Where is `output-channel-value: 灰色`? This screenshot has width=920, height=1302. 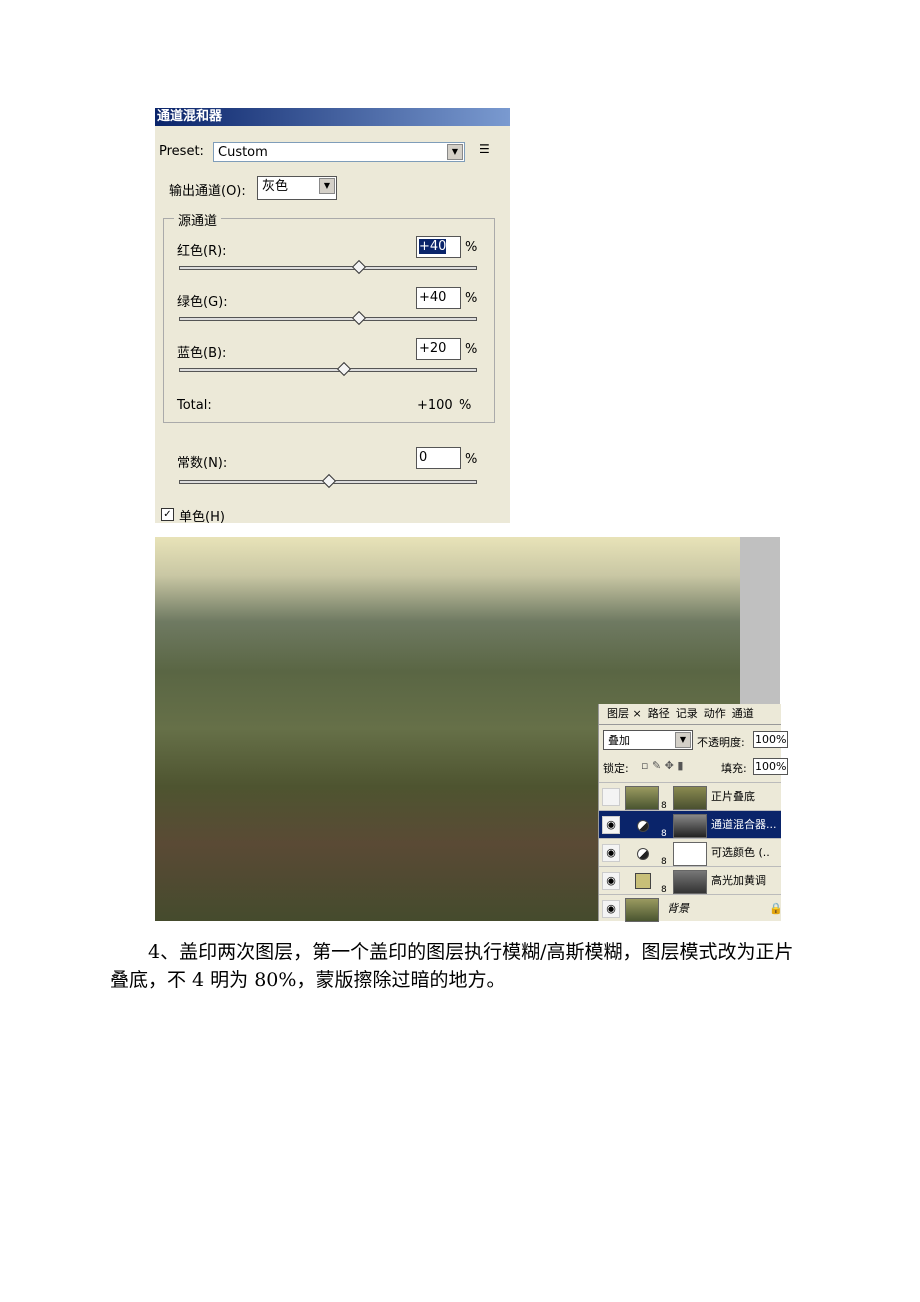 output-channel-value: 灰色 is located at coordinates (275, 186).